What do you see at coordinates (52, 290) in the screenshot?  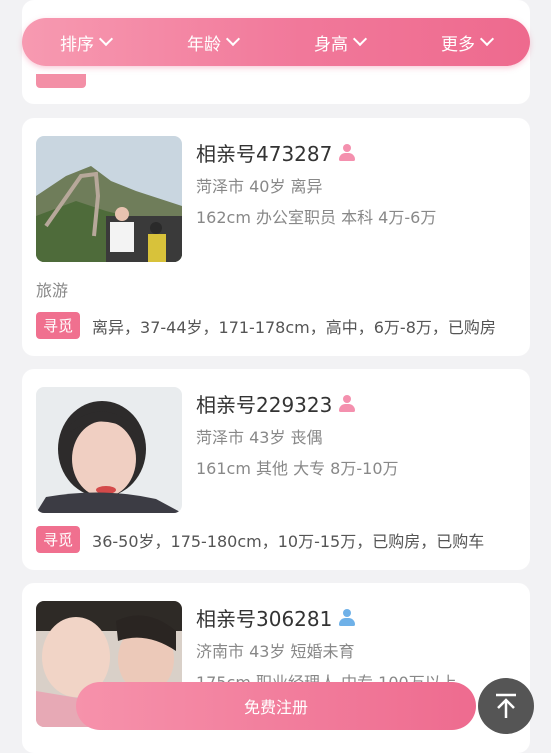 I see `profile-interest: 旅游` at bounding box center [52, 290].